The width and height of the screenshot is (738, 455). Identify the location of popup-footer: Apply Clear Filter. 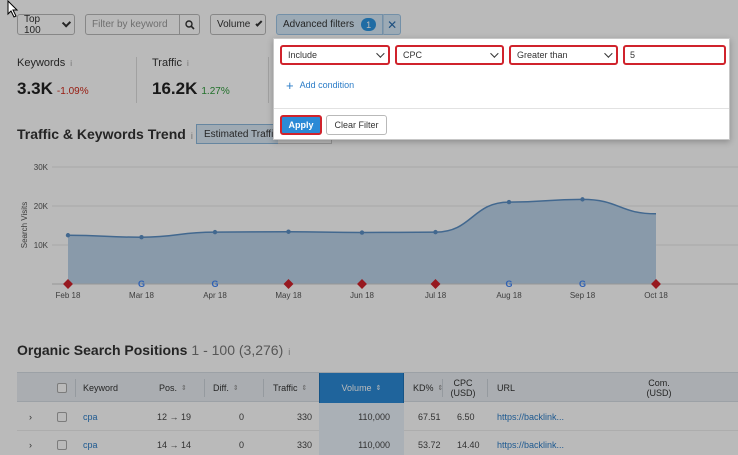
(501, 124).